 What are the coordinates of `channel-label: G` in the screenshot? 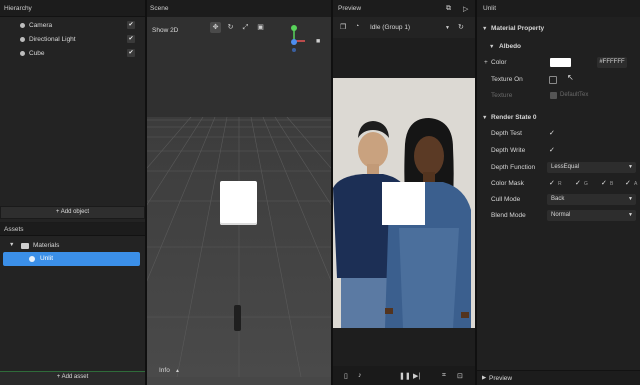 It's located at (586, 184).